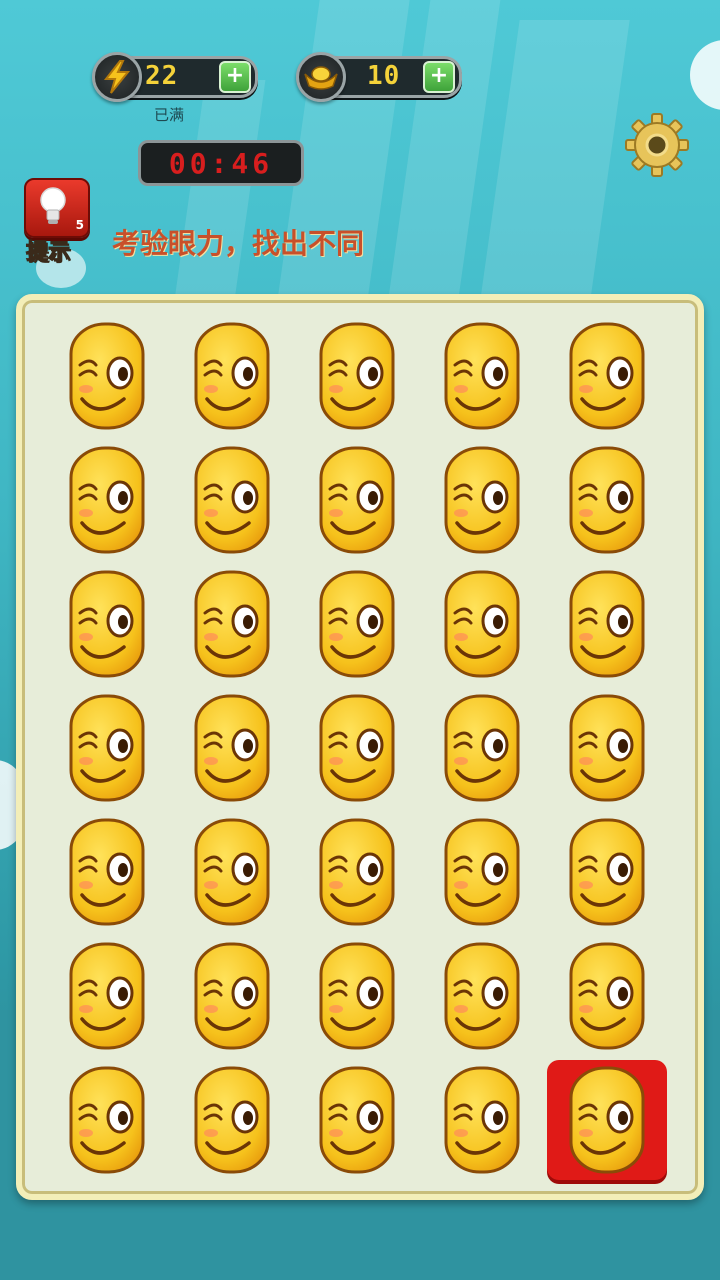 This screenshot has height=1280, width=720. Describe the element at coordinates (439, 77) in the screenshot. I see `add-gold-button: +` at that location.